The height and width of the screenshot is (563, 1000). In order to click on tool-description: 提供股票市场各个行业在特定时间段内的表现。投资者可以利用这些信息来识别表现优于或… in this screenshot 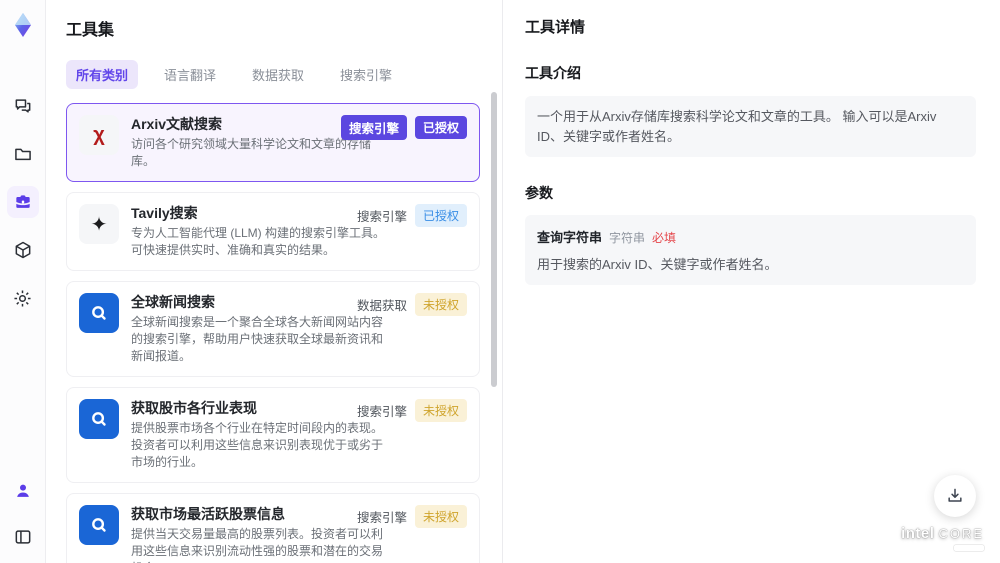, I will do `click(257, 445)`.